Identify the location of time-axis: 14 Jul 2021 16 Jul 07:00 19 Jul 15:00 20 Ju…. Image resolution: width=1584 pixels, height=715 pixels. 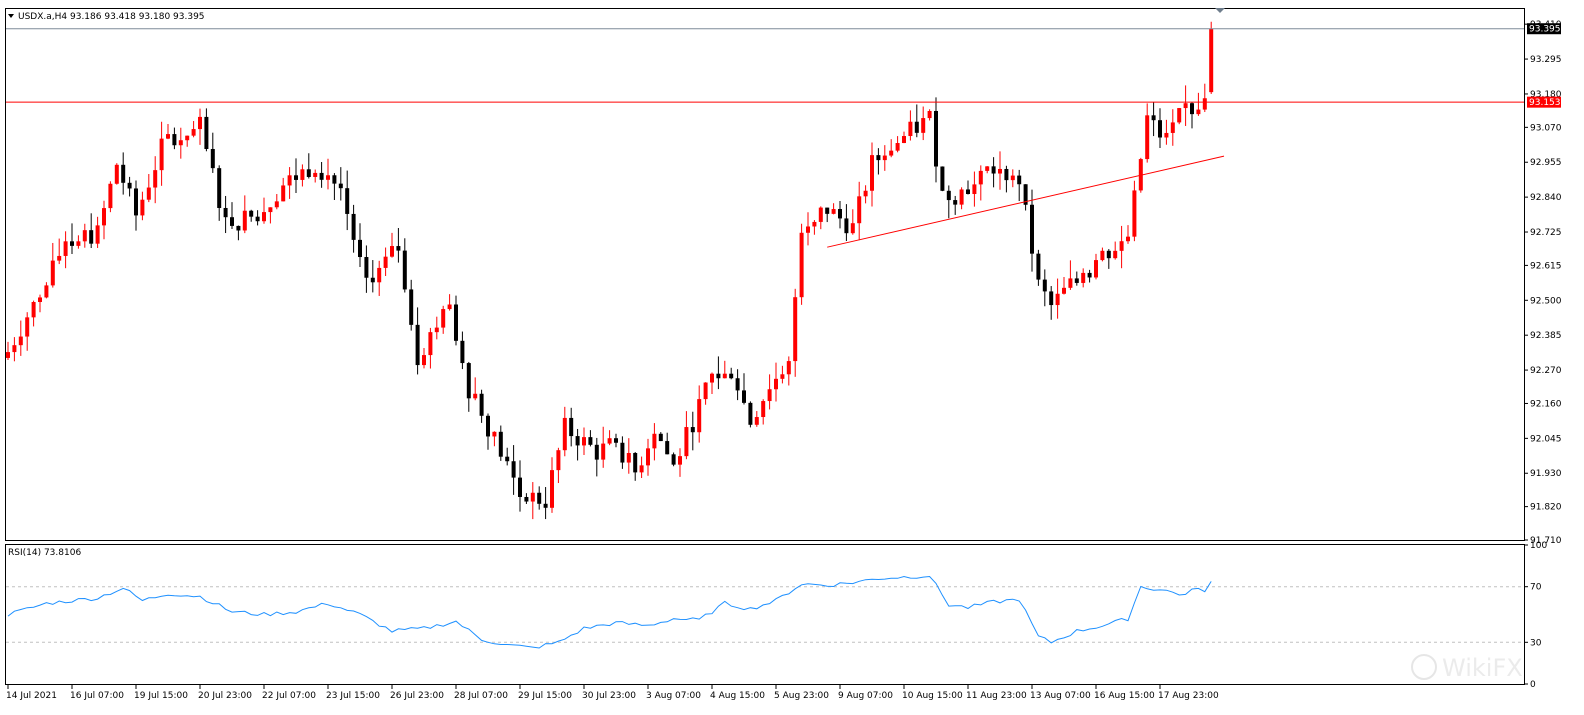
(612, 692).